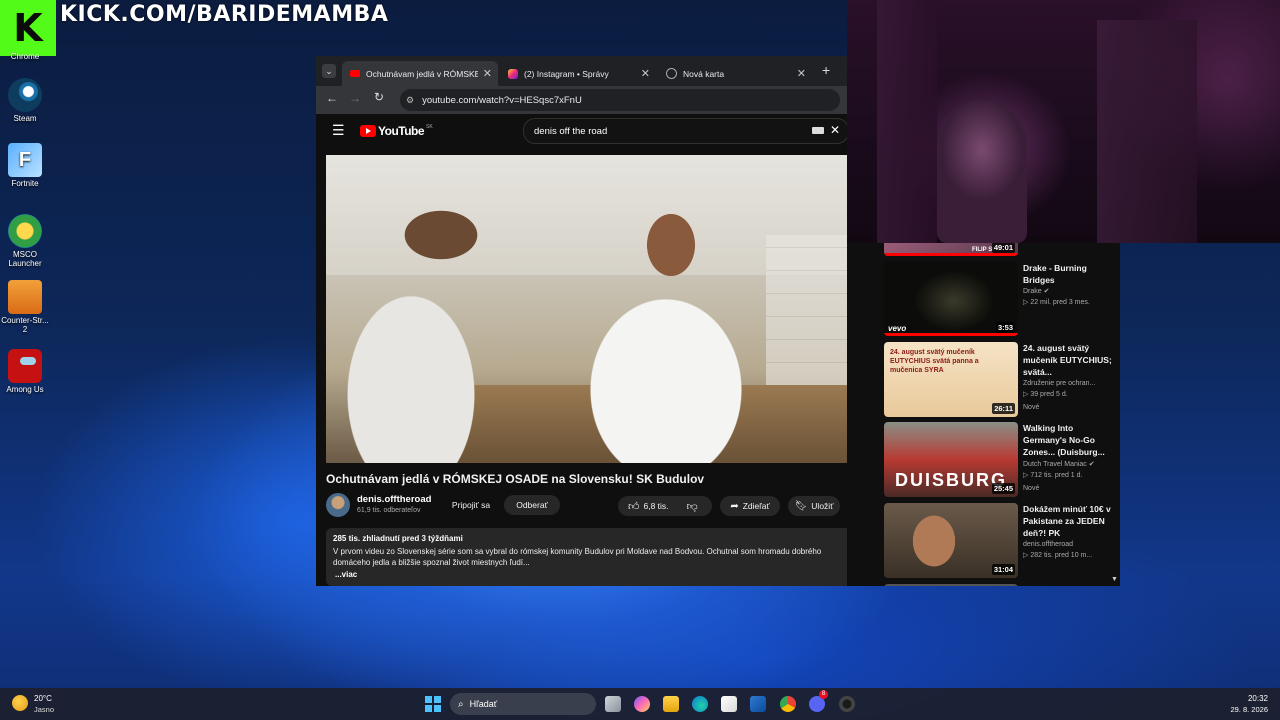 The height and width of the screenshot is (720, 1280). I want to click on taskbar-search-input: ⌕ Hľadať, so click(523, 704).